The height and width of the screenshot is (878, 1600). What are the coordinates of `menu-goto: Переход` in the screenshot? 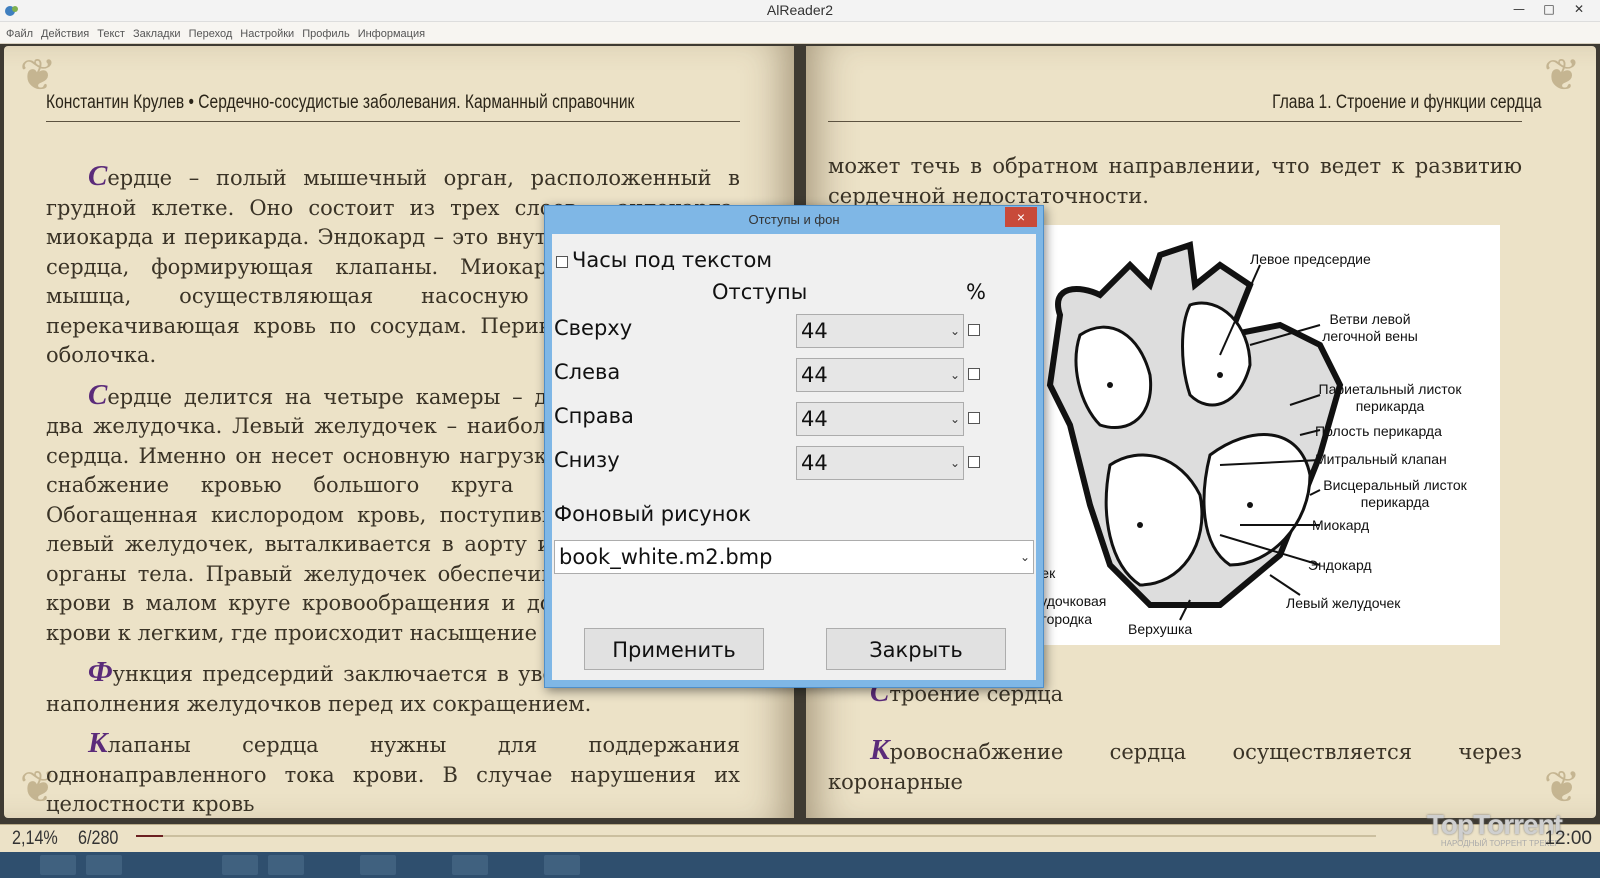 It's located at (211, 32).